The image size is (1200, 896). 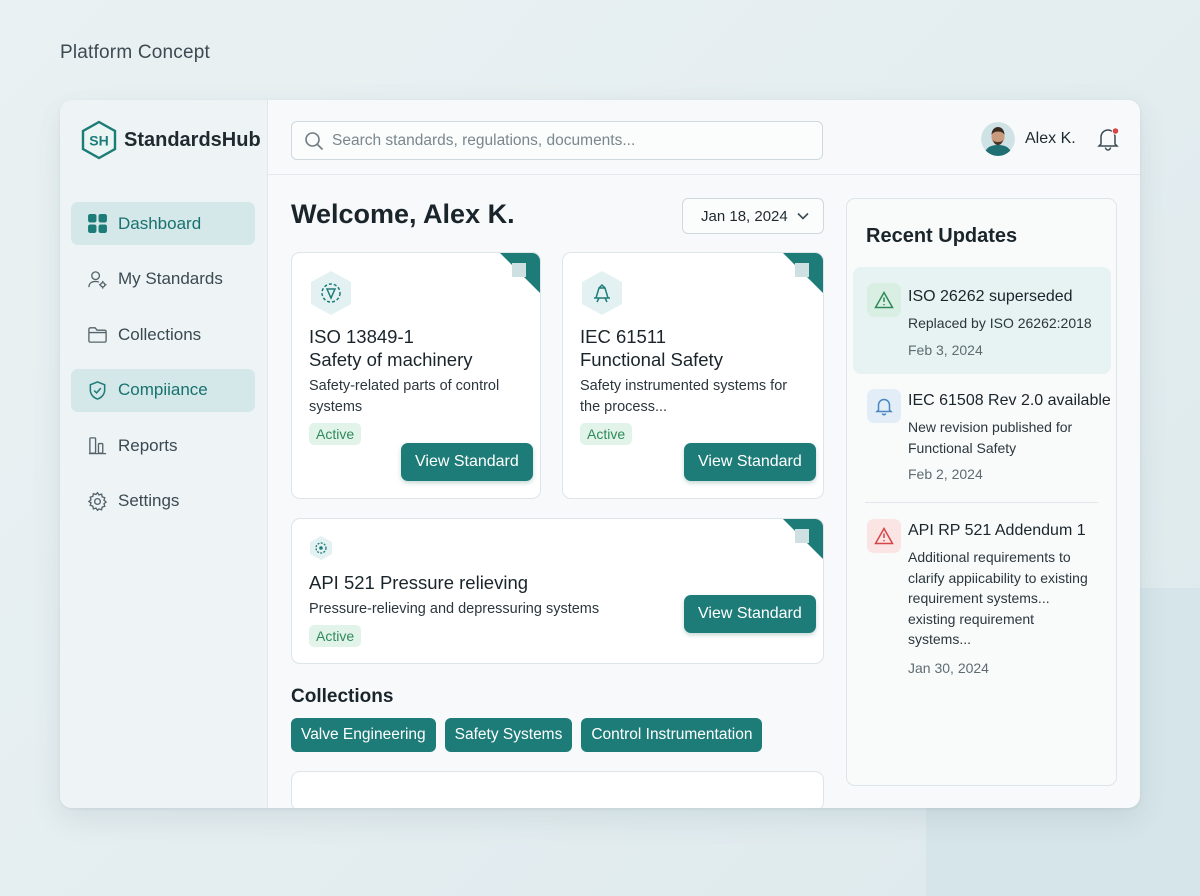 I want to click on sidebar-item-dashboard: Dashboard, so click(x=163, y=223).